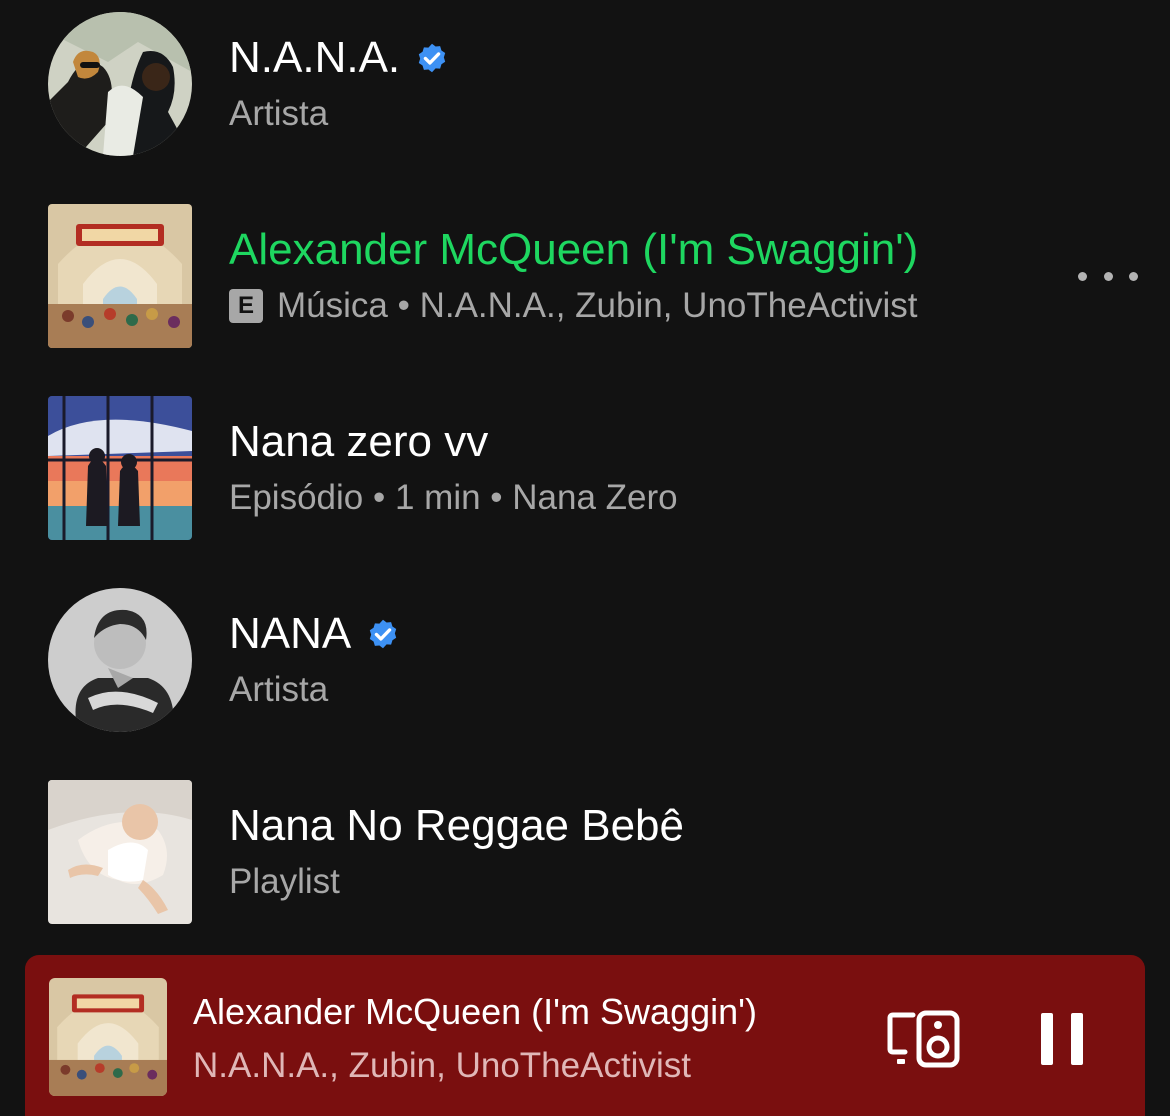  Describe the element at coordinates (120, 852) in the screenshot. I see `playlist-thumbnail` at that location.